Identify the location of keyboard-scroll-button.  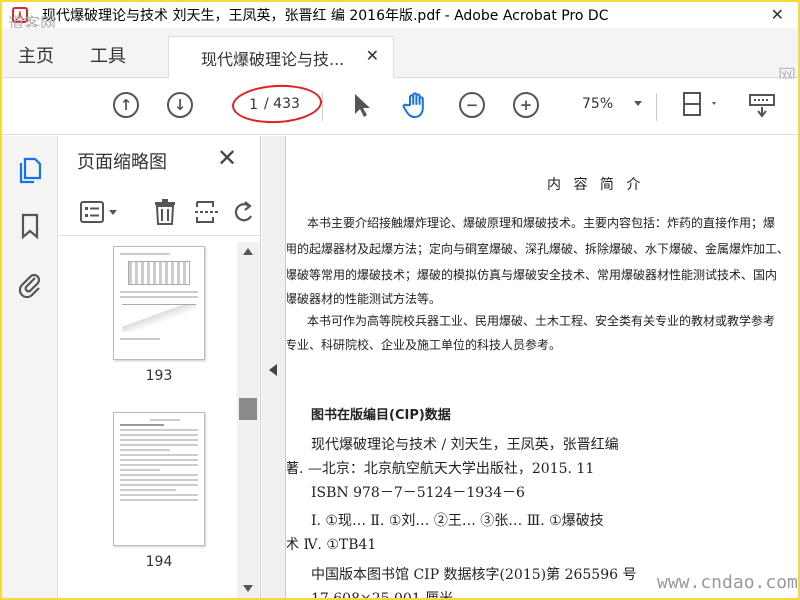
(762, 105).